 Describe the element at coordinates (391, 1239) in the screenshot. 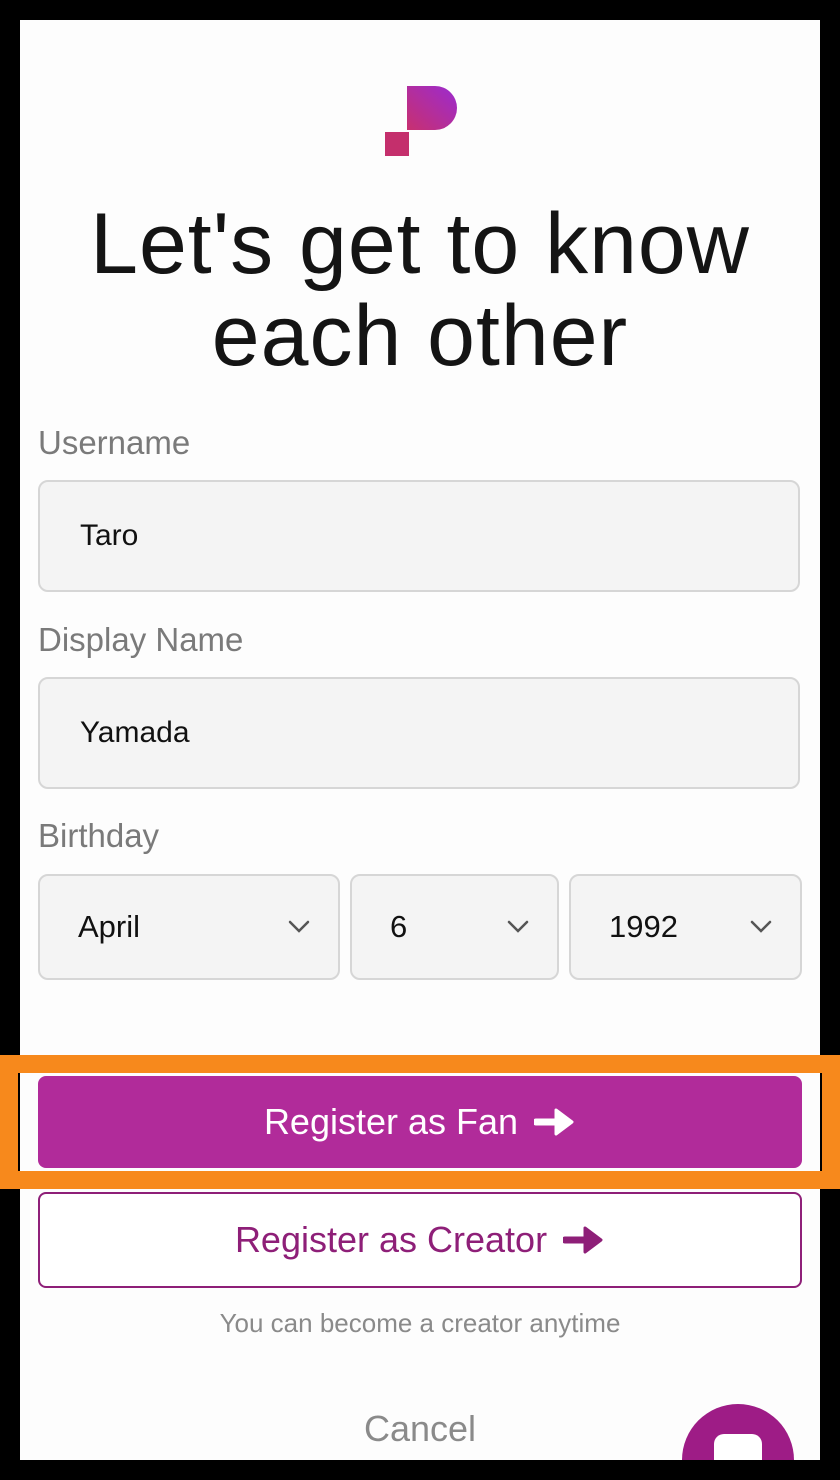

I see `register-as-creator-label: Register as Creator` at that location.